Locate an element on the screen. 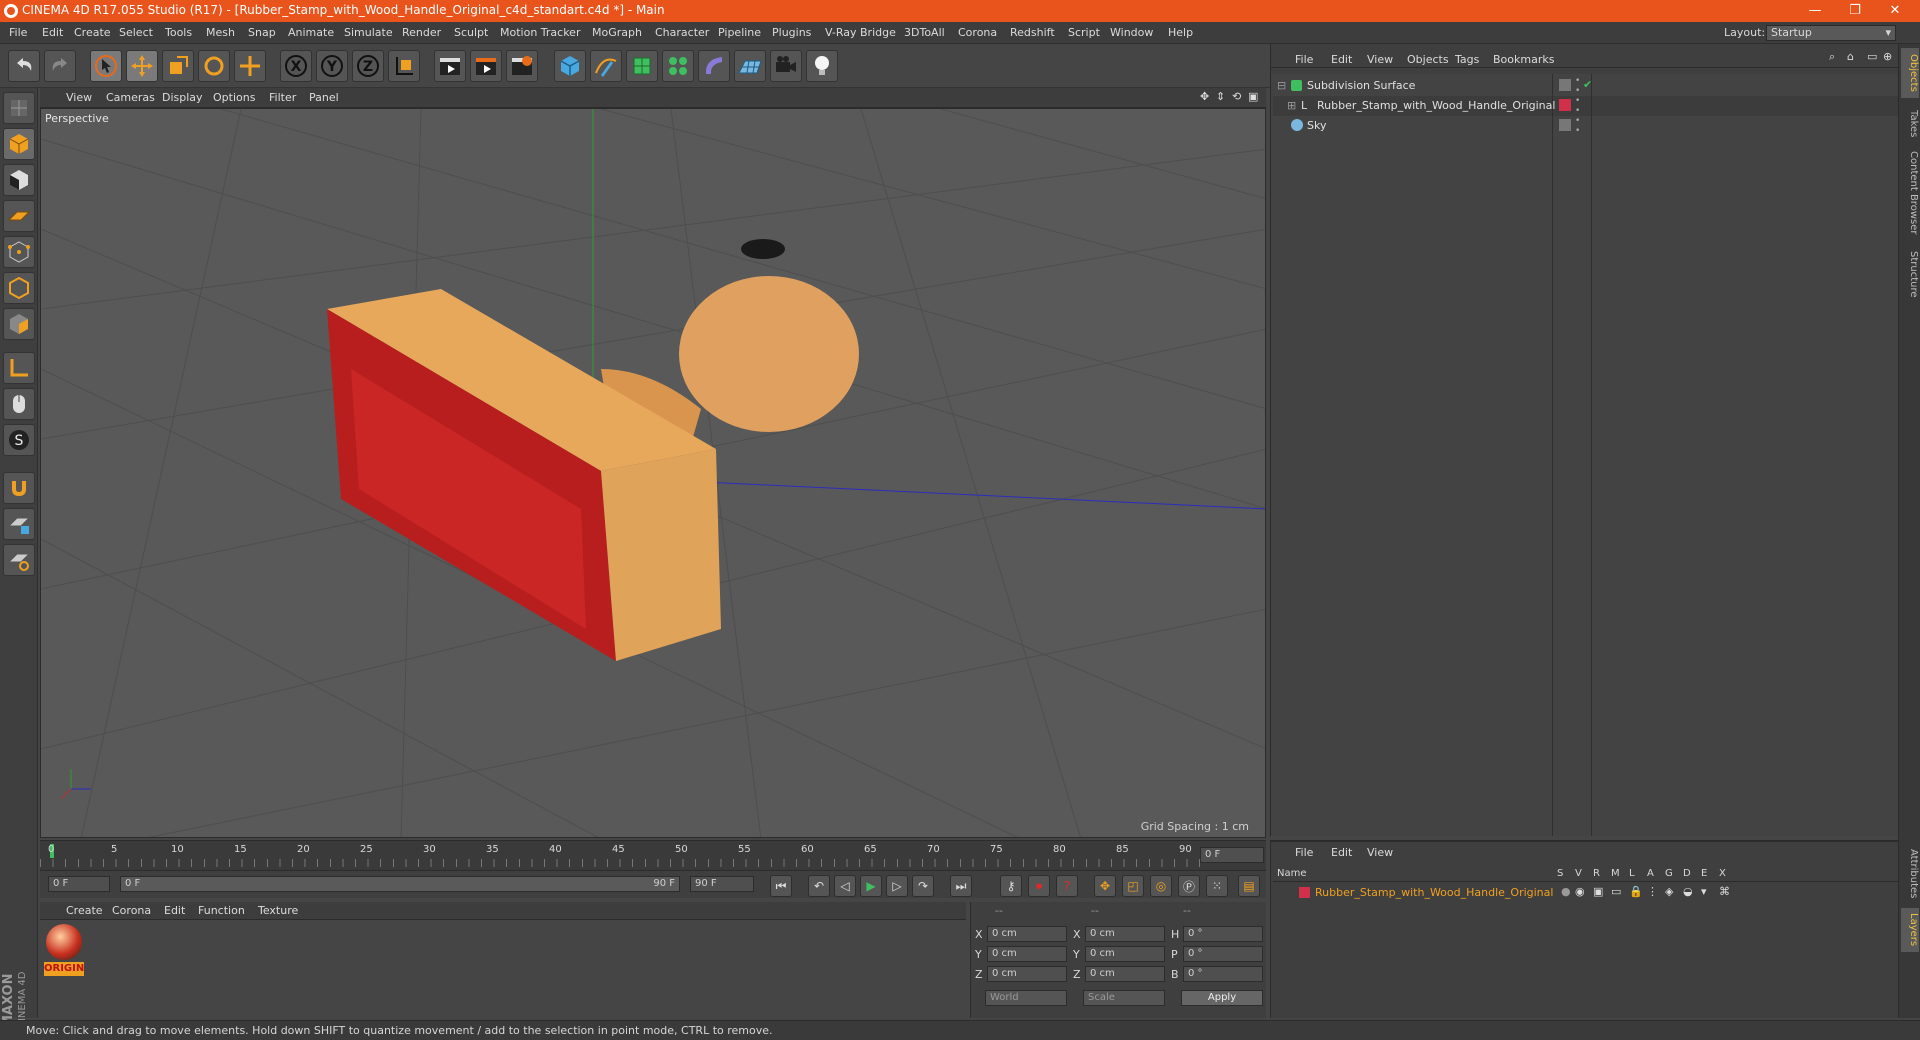 The width and height of the screenshot is (1920, 1040). layer-expressions-icon: ▾ is located at coordinates (1704, 891).